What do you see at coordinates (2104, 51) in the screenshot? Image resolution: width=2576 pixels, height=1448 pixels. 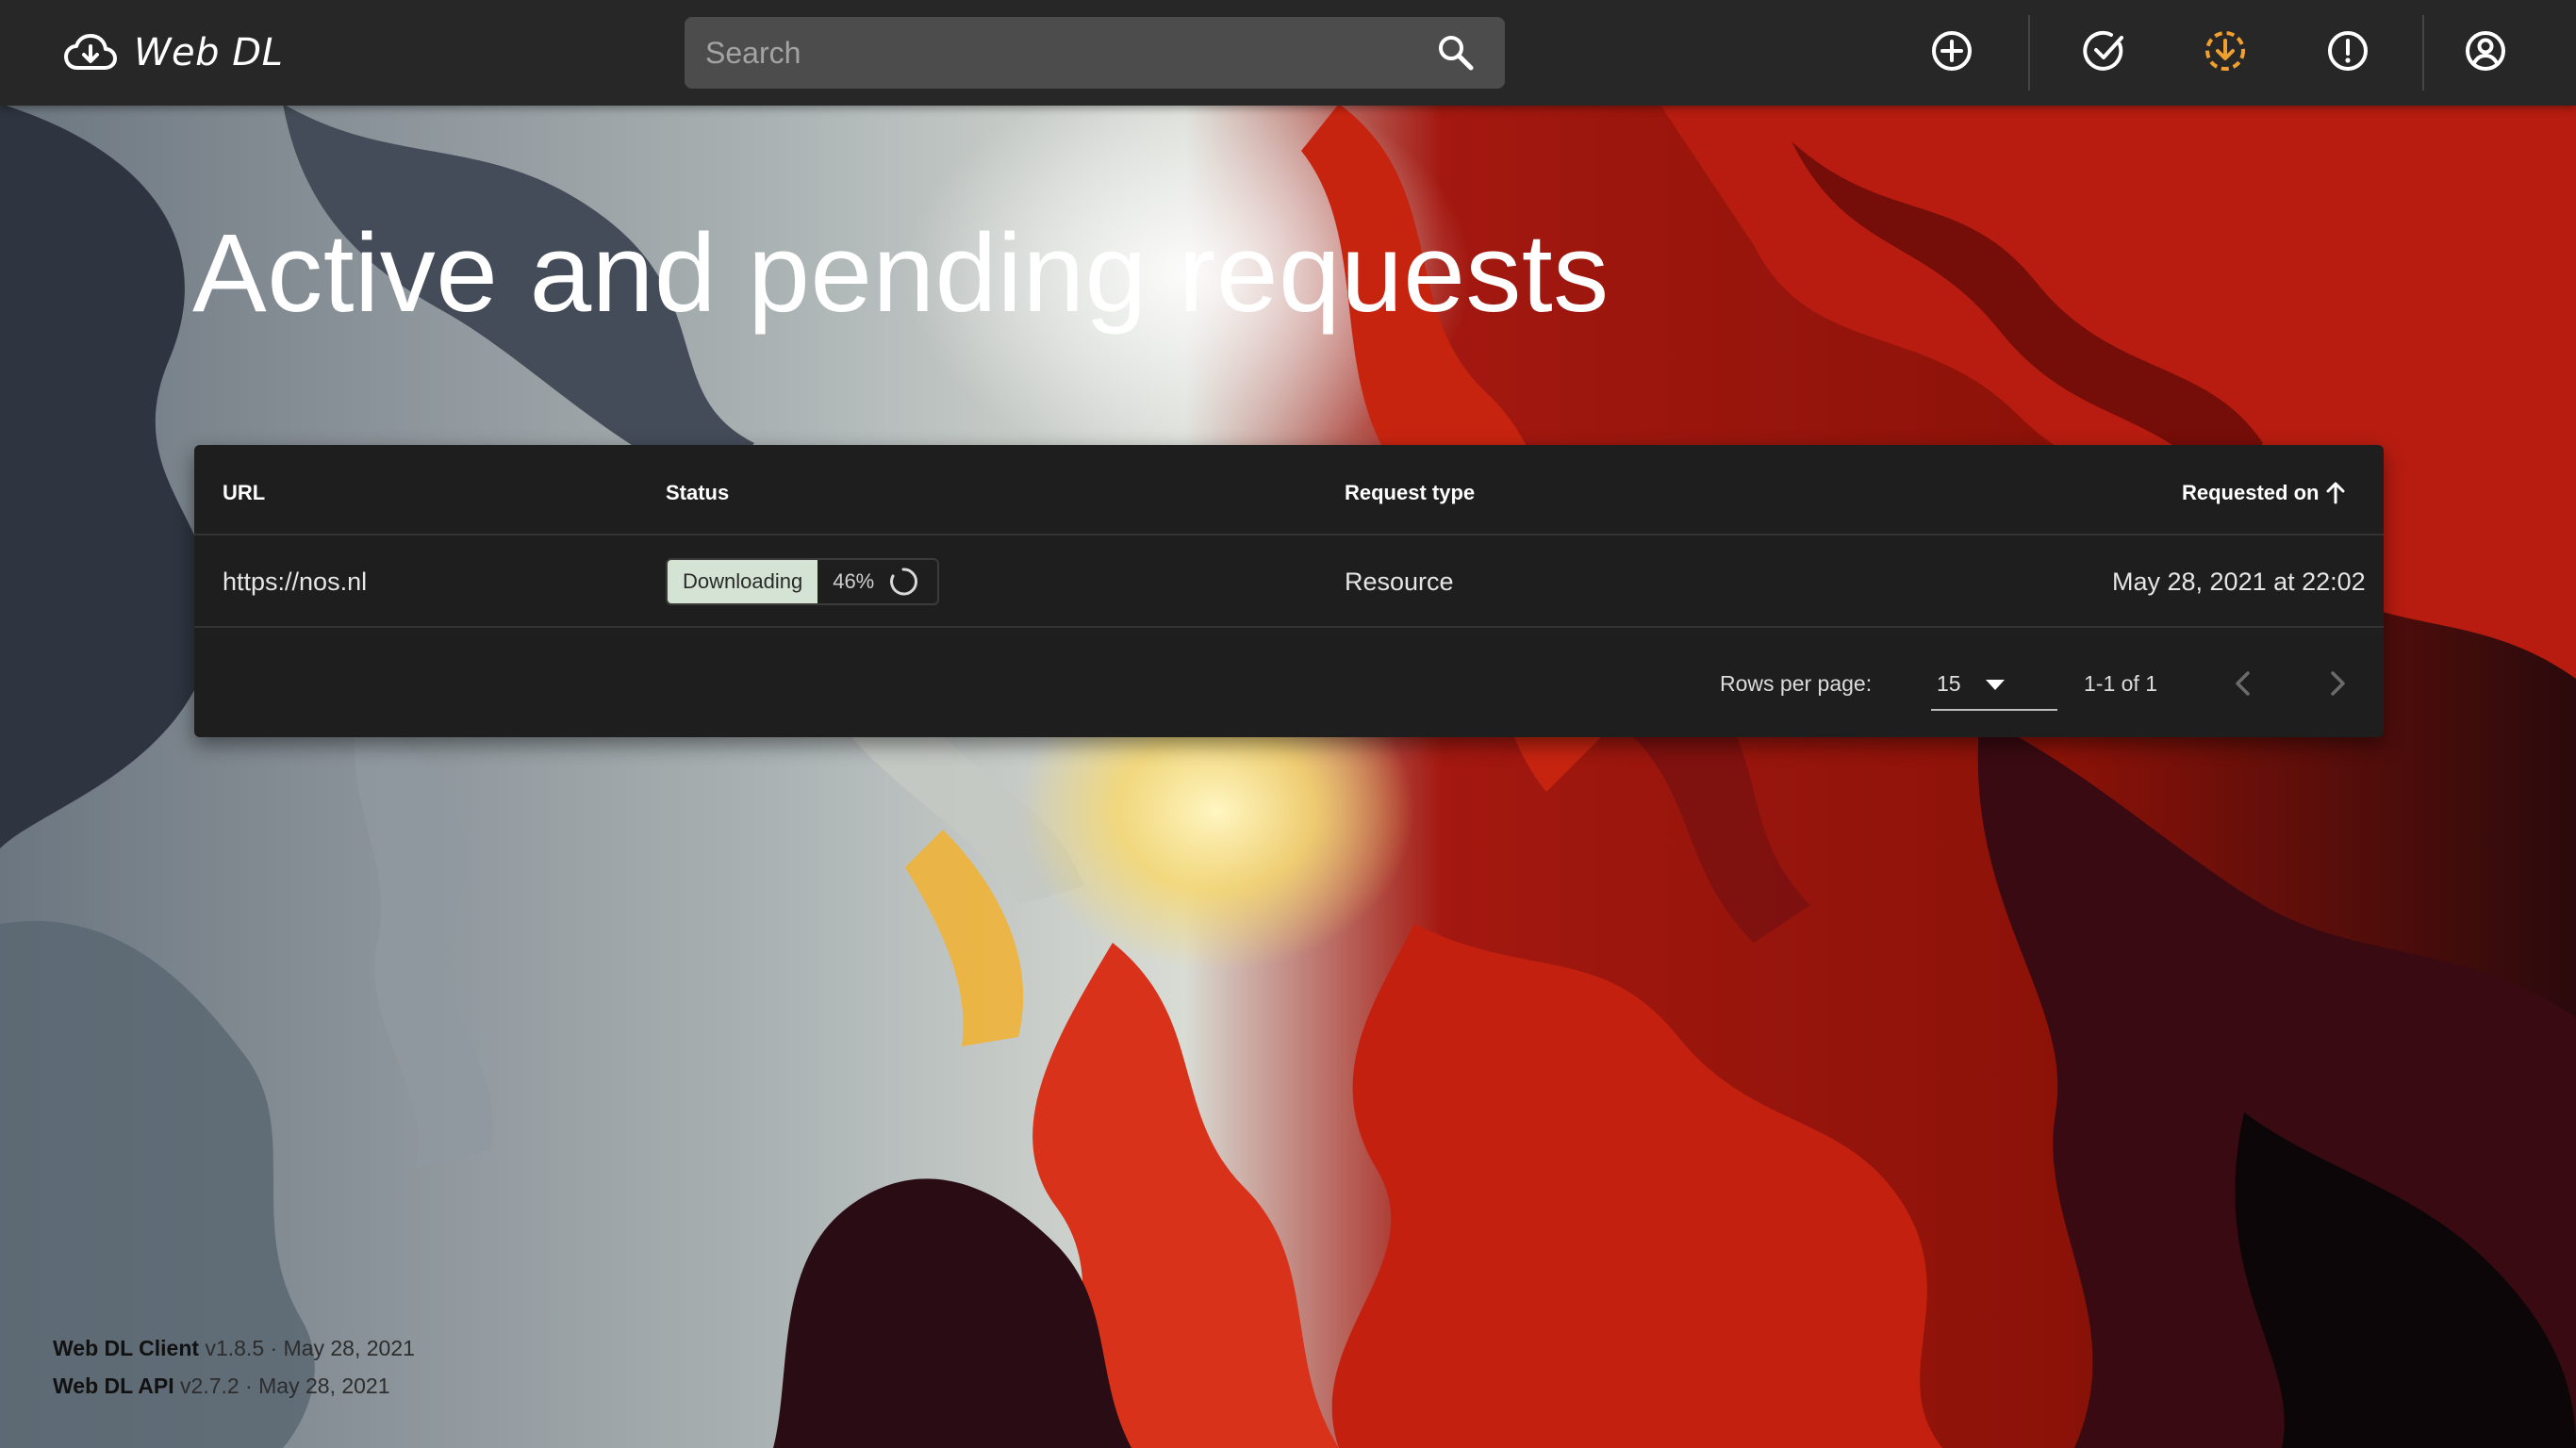 I see `check-circle-icon` at bounding box center [2104, 51].